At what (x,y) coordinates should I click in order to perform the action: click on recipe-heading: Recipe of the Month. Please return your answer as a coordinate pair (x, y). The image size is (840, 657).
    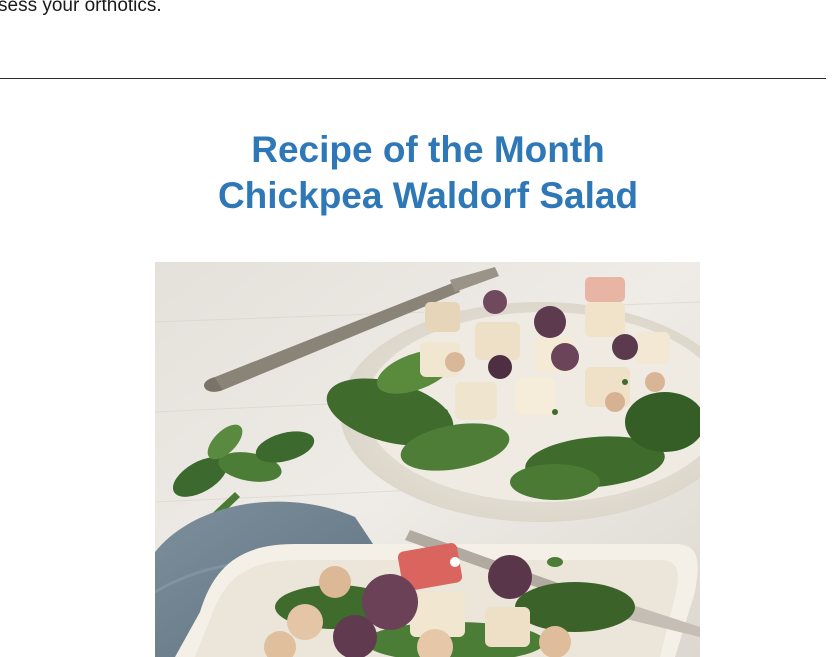
    Looking at the image, I should click on (428, 149).